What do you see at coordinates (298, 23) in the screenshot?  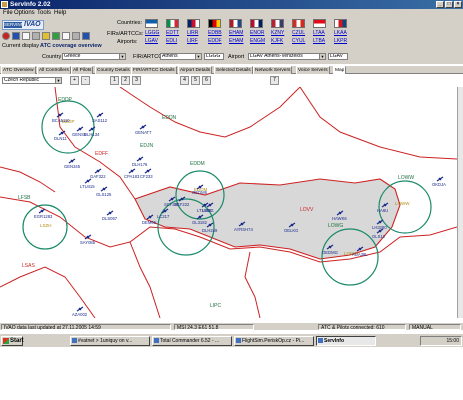 I see `flag-canada-icon` at bounding box center [298, 23].